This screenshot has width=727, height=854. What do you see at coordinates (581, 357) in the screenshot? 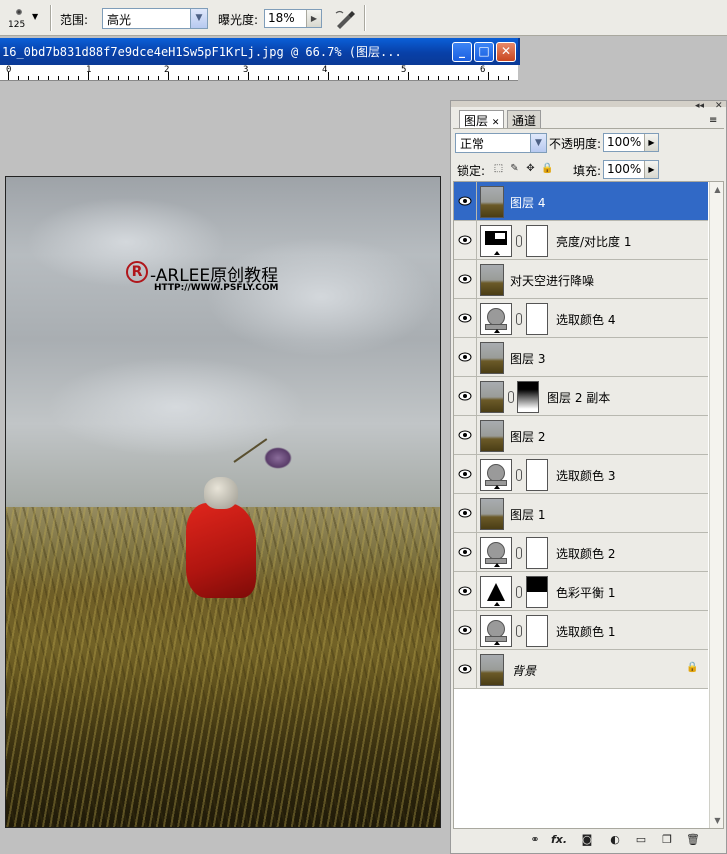
I see `layer-row: 图层 3` at bounding box center [581, 357].